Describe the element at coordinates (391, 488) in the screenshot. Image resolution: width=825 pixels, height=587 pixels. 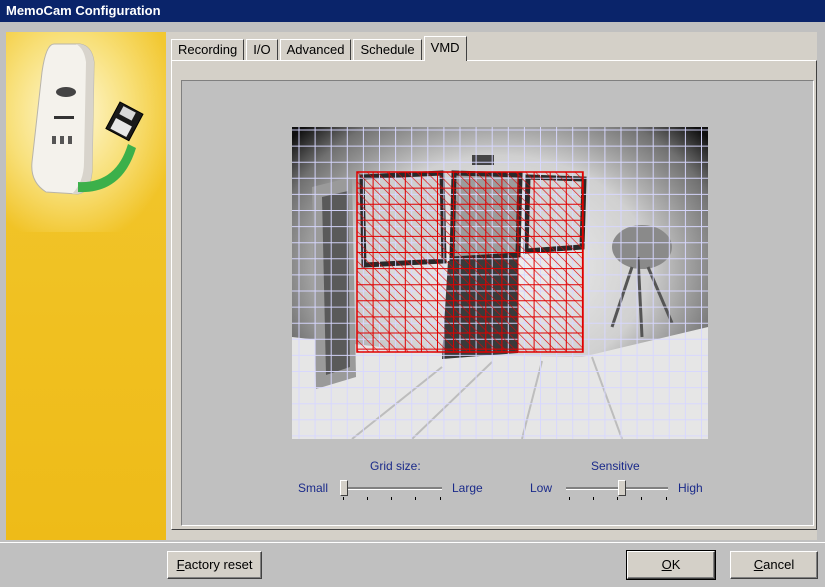
I see `grid-size-track` at that location.